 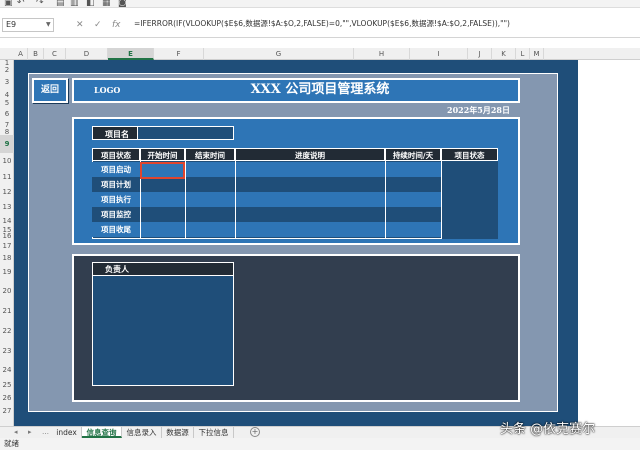 I want to click on tab-next-icon: ▸, so click(x=30, y=432).